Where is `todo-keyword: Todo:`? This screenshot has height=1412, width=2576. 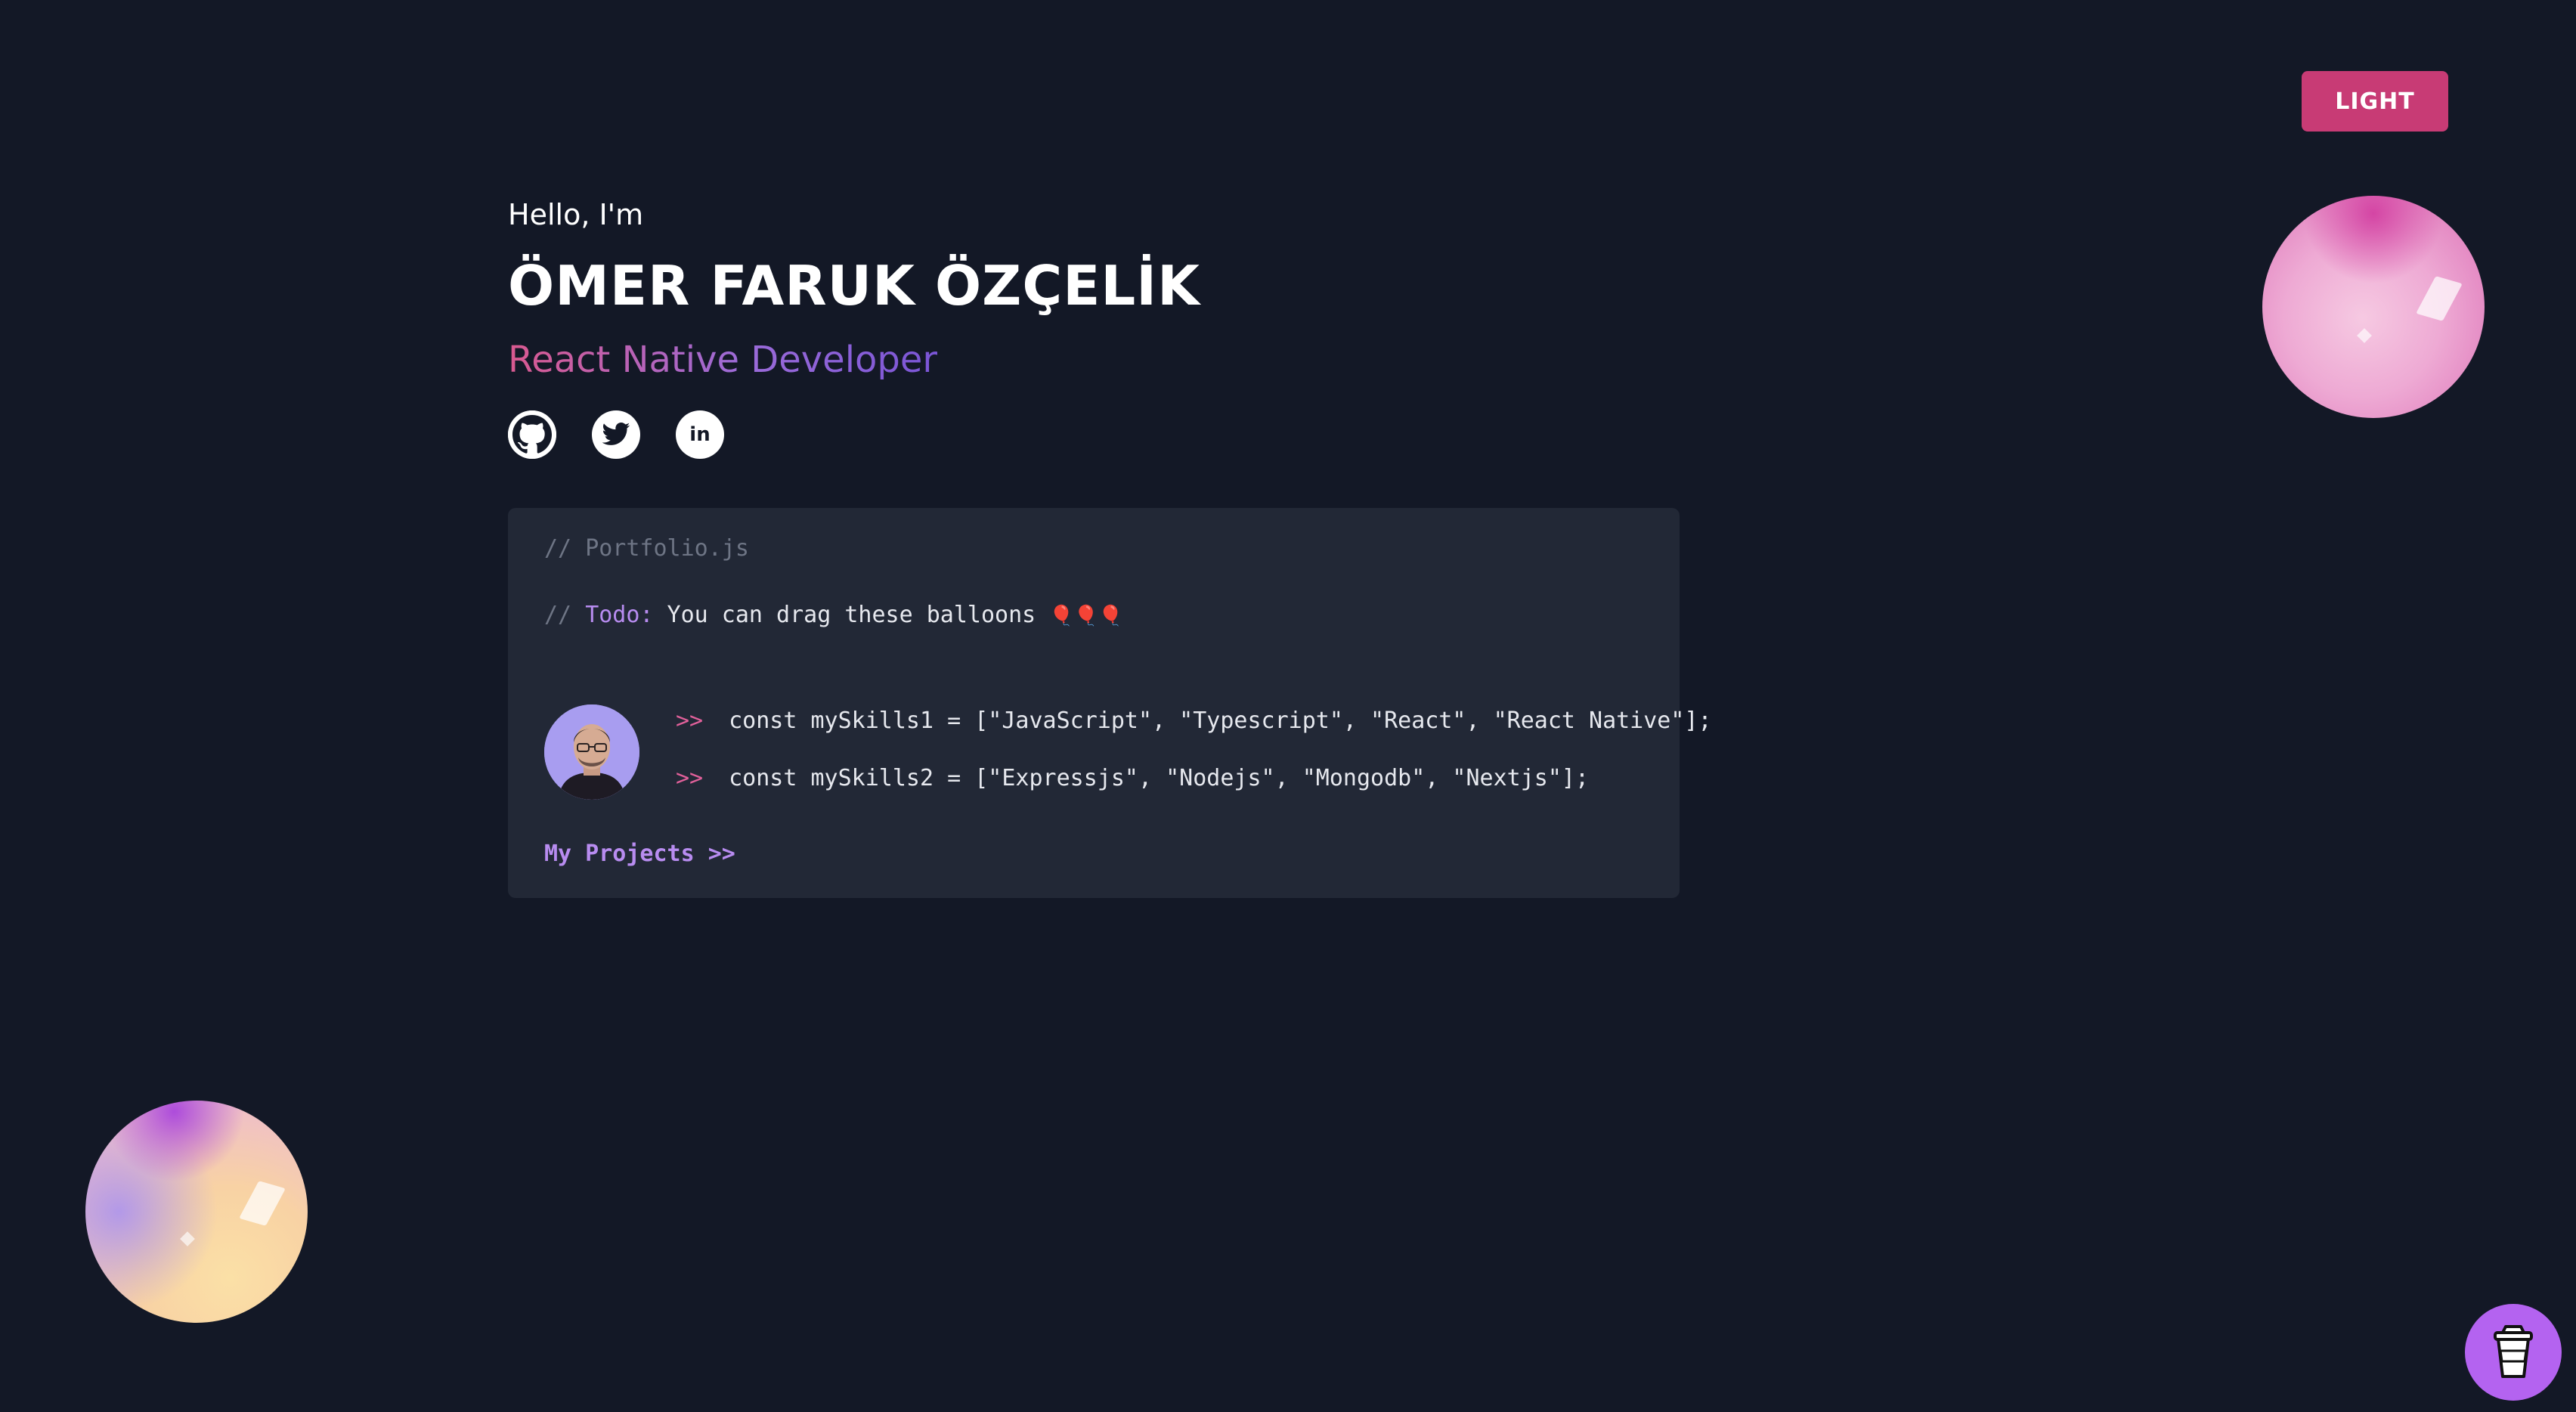 todo-keyword: Todo: is located at coordinates (619, 615).